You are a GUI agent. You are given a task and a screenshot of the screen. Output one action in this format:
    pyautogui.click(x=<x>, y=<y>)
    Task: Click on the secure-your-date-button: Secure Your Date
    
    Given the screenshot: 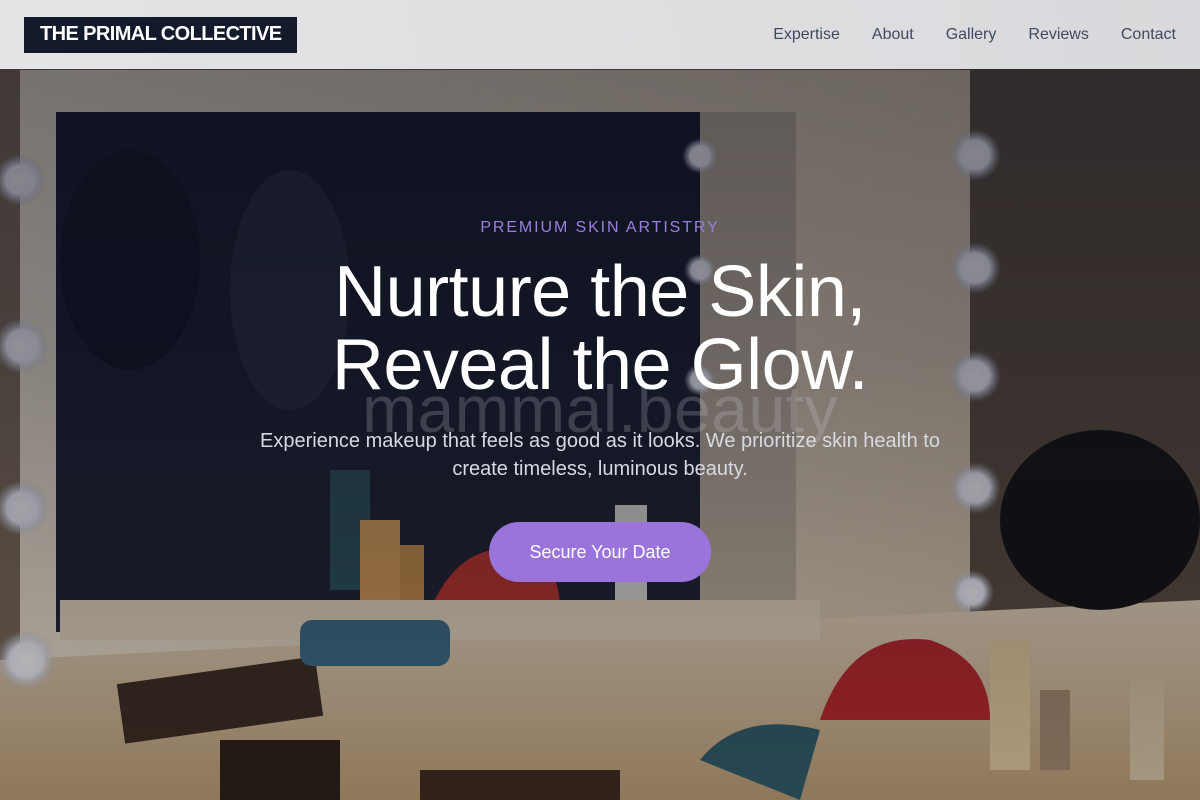 What is the action you would take?
    pyautogui.click(x=600, y=552)
    